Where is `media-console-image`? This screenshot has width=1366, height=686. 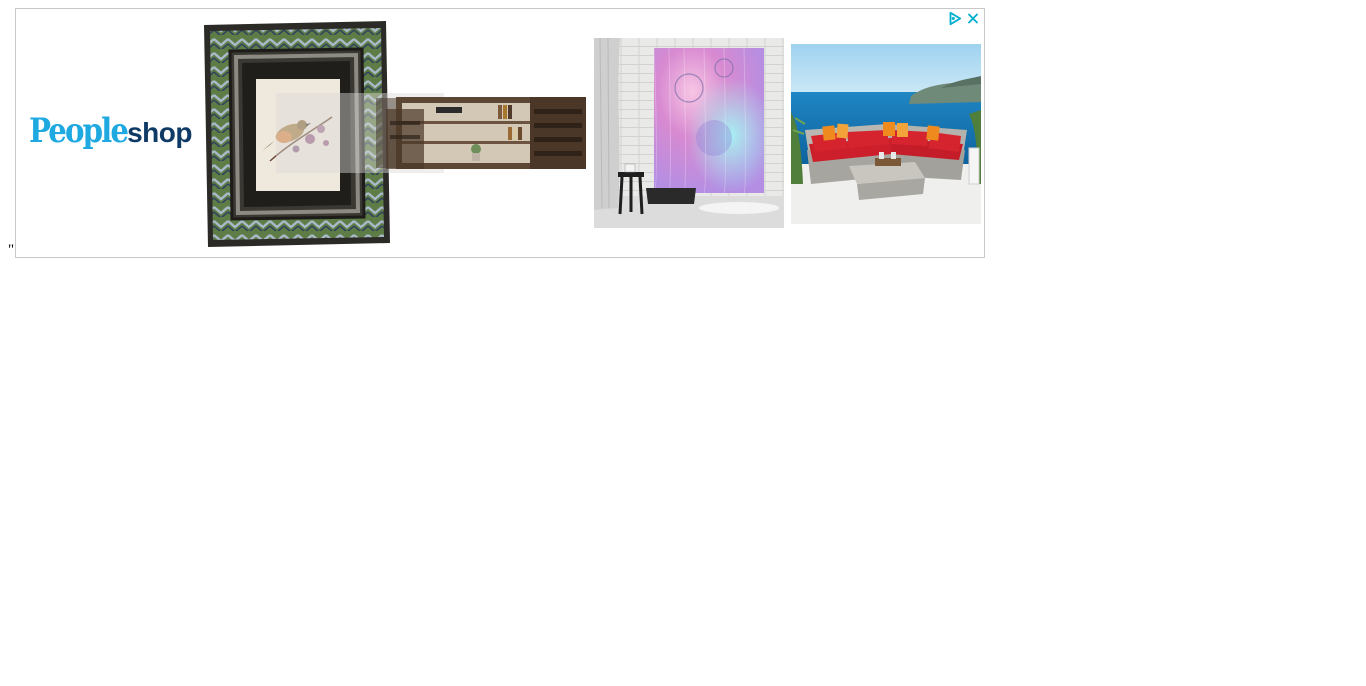 media-console-image is located at coordinates (431, 133).